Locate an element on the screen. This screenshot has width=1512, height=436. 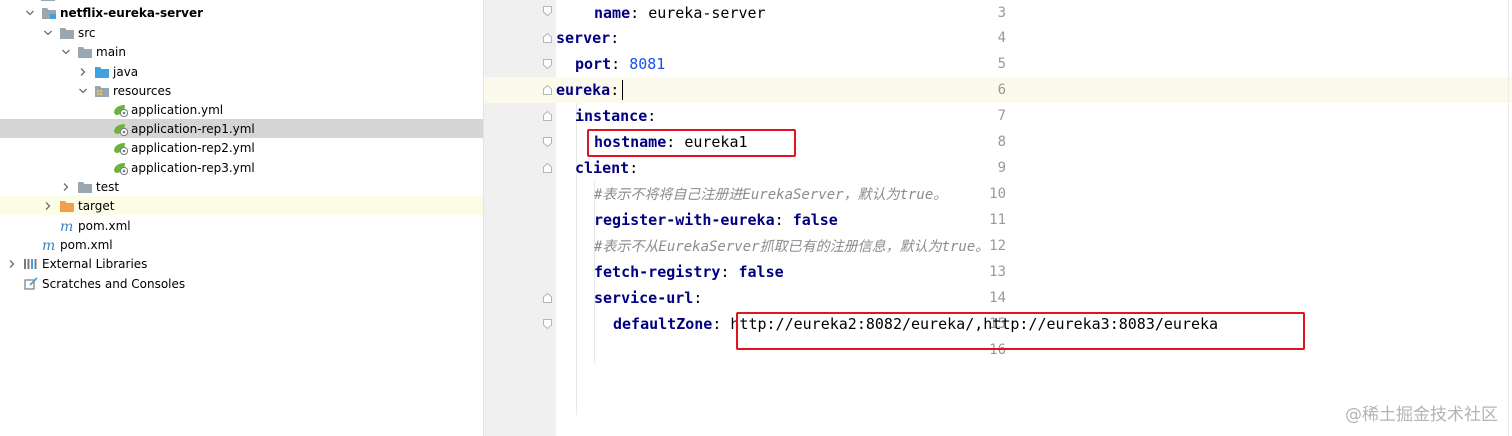
tree-item-root-pom-xml: m pom.xml is located at coordinates (241, 244).